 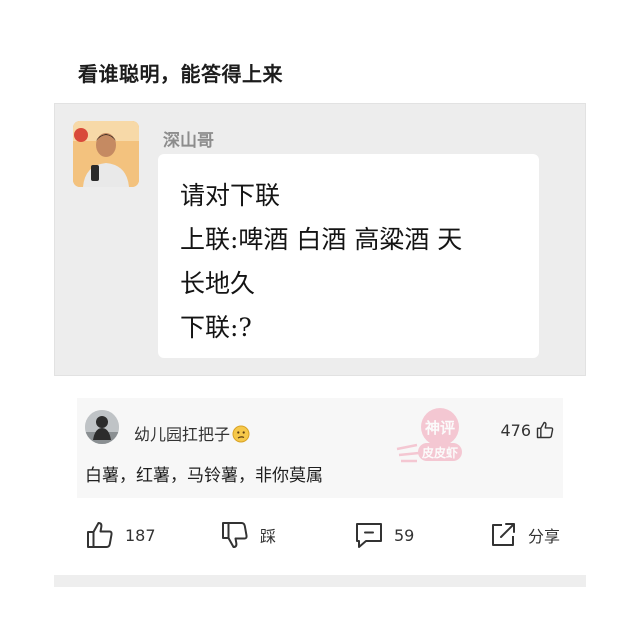 What do you see at coordinates (204, 476) in the screenshot?
I see `comment-text: 白薯，红薯，马铃薯，非你莫属` at bounding box center [204, 476].